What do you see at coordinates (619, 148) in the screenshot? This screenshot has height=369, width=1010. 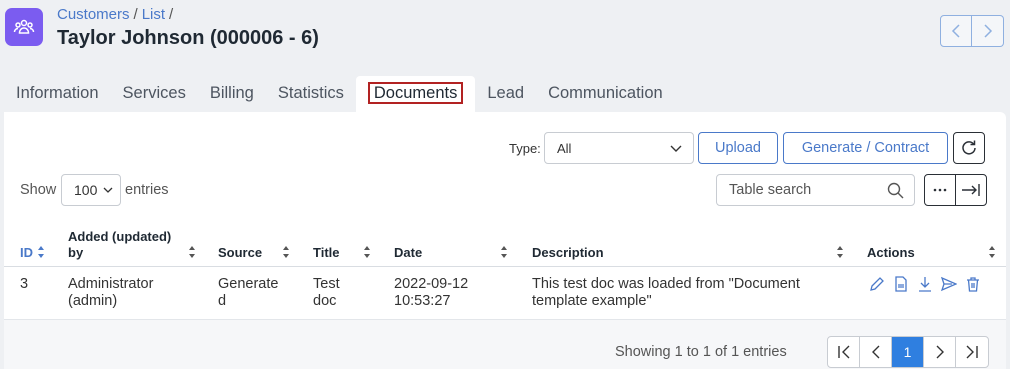 I see `type-select: All` at bounding box center [619, 148].